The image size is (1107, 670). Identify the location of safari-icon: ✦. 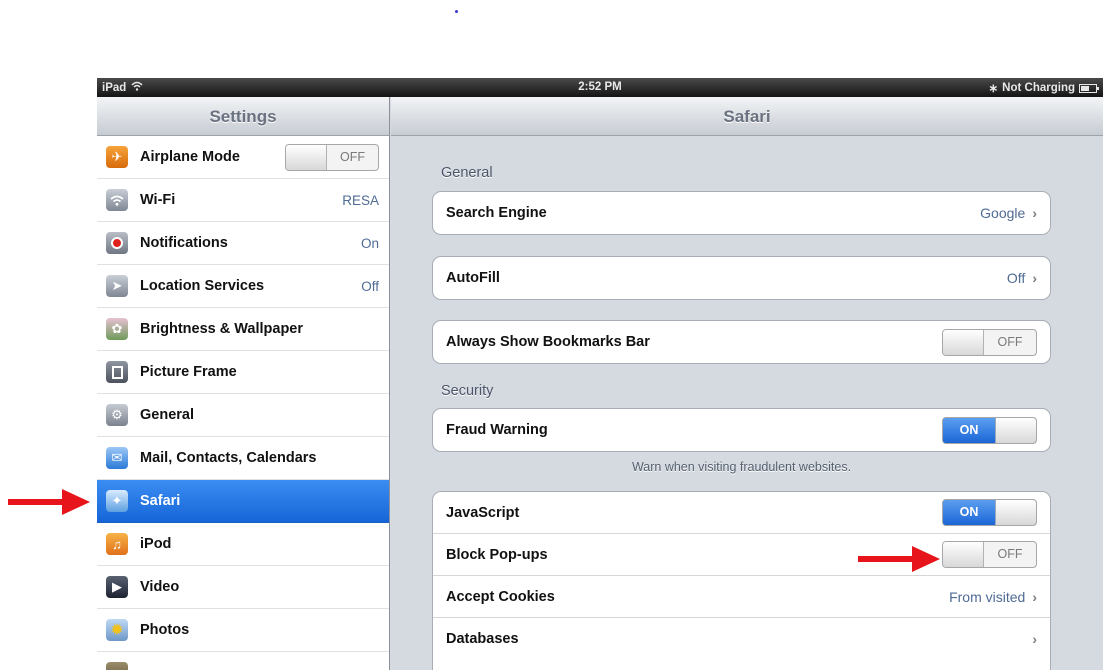
(117, 501).